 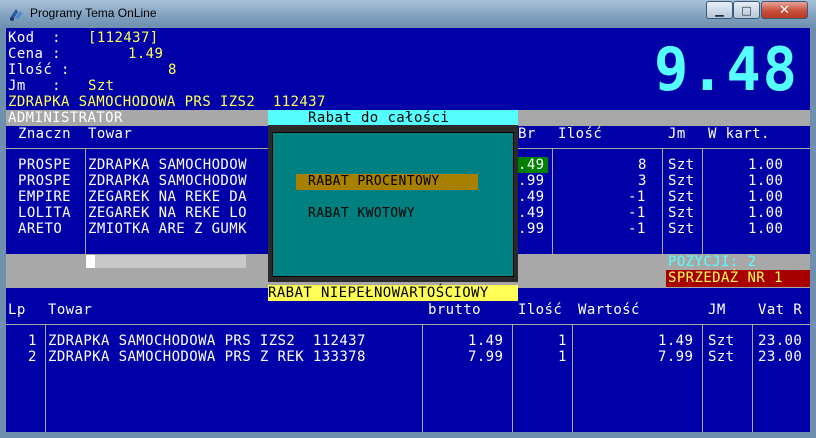 What do you see at coordinates (726, 70) in the screenshot?
I see `total-display: 9.48` at bounding box center [726, 70].